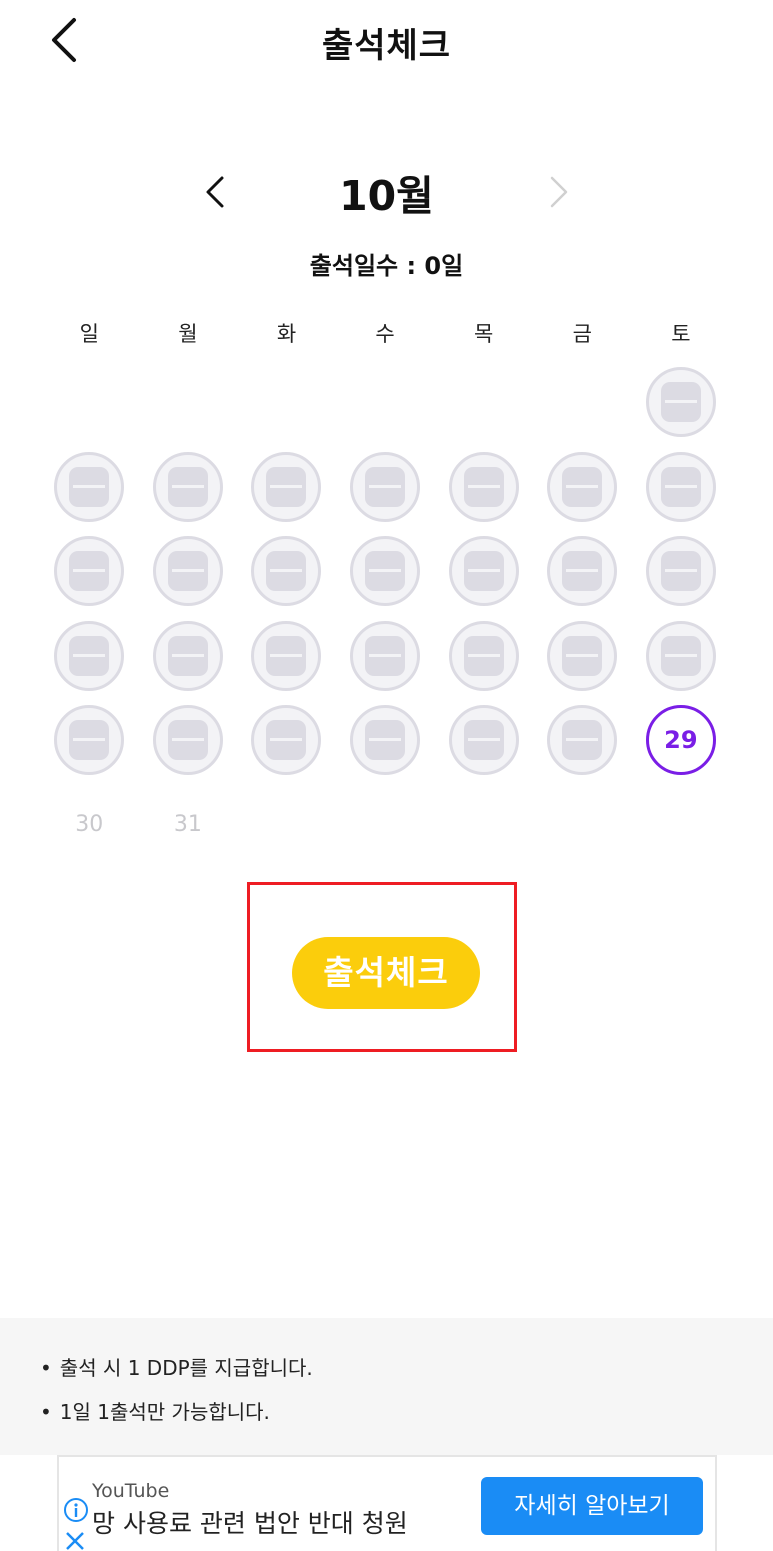 This screenshot has width=773, height=1551. I want to click on ad-cta-button: 자세히 알아보기, so click(592, 1506).